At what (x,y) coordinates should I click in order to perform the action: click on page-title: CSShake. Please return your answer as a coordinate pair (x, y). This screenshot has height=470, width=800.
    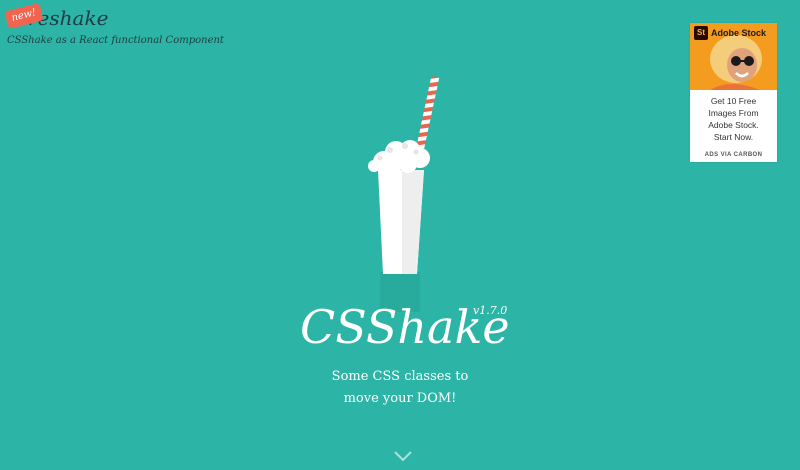
    Looking at the image, I should click on (405, 327).